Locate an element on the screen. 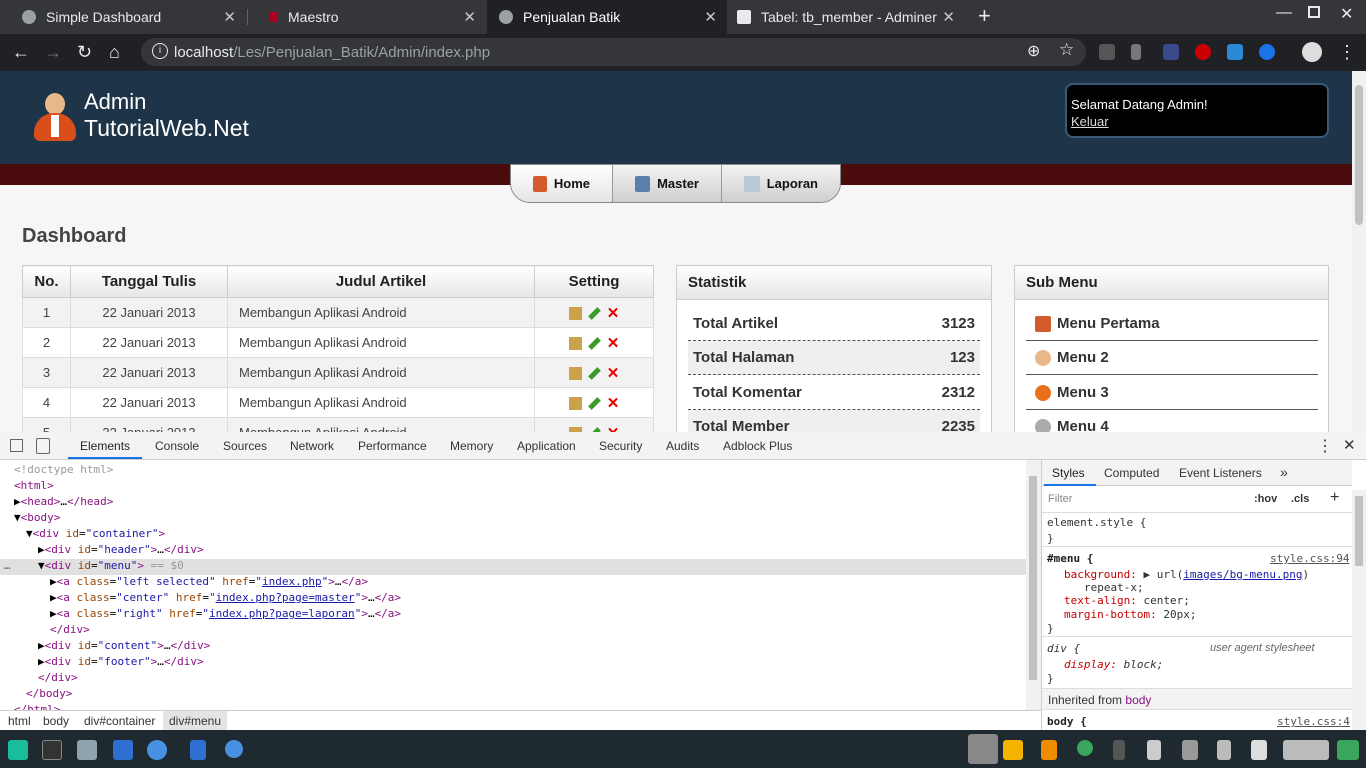 This screenshot has height=768, width=1366. dom-line-selected: ▼<div id="menu"> == $0 is located at coordinates (111, 566).